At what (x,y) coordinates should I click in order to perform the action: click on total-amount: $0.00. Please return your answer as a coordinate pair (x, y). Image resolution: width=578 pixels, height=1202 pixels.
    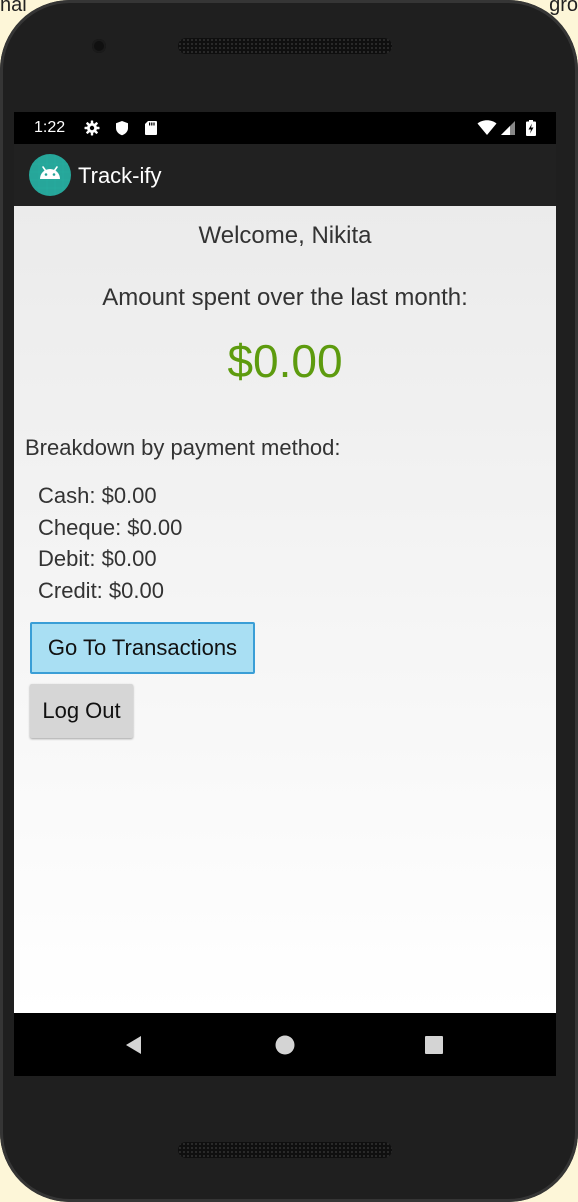
    Looking at the image, I should click on (285, 361).